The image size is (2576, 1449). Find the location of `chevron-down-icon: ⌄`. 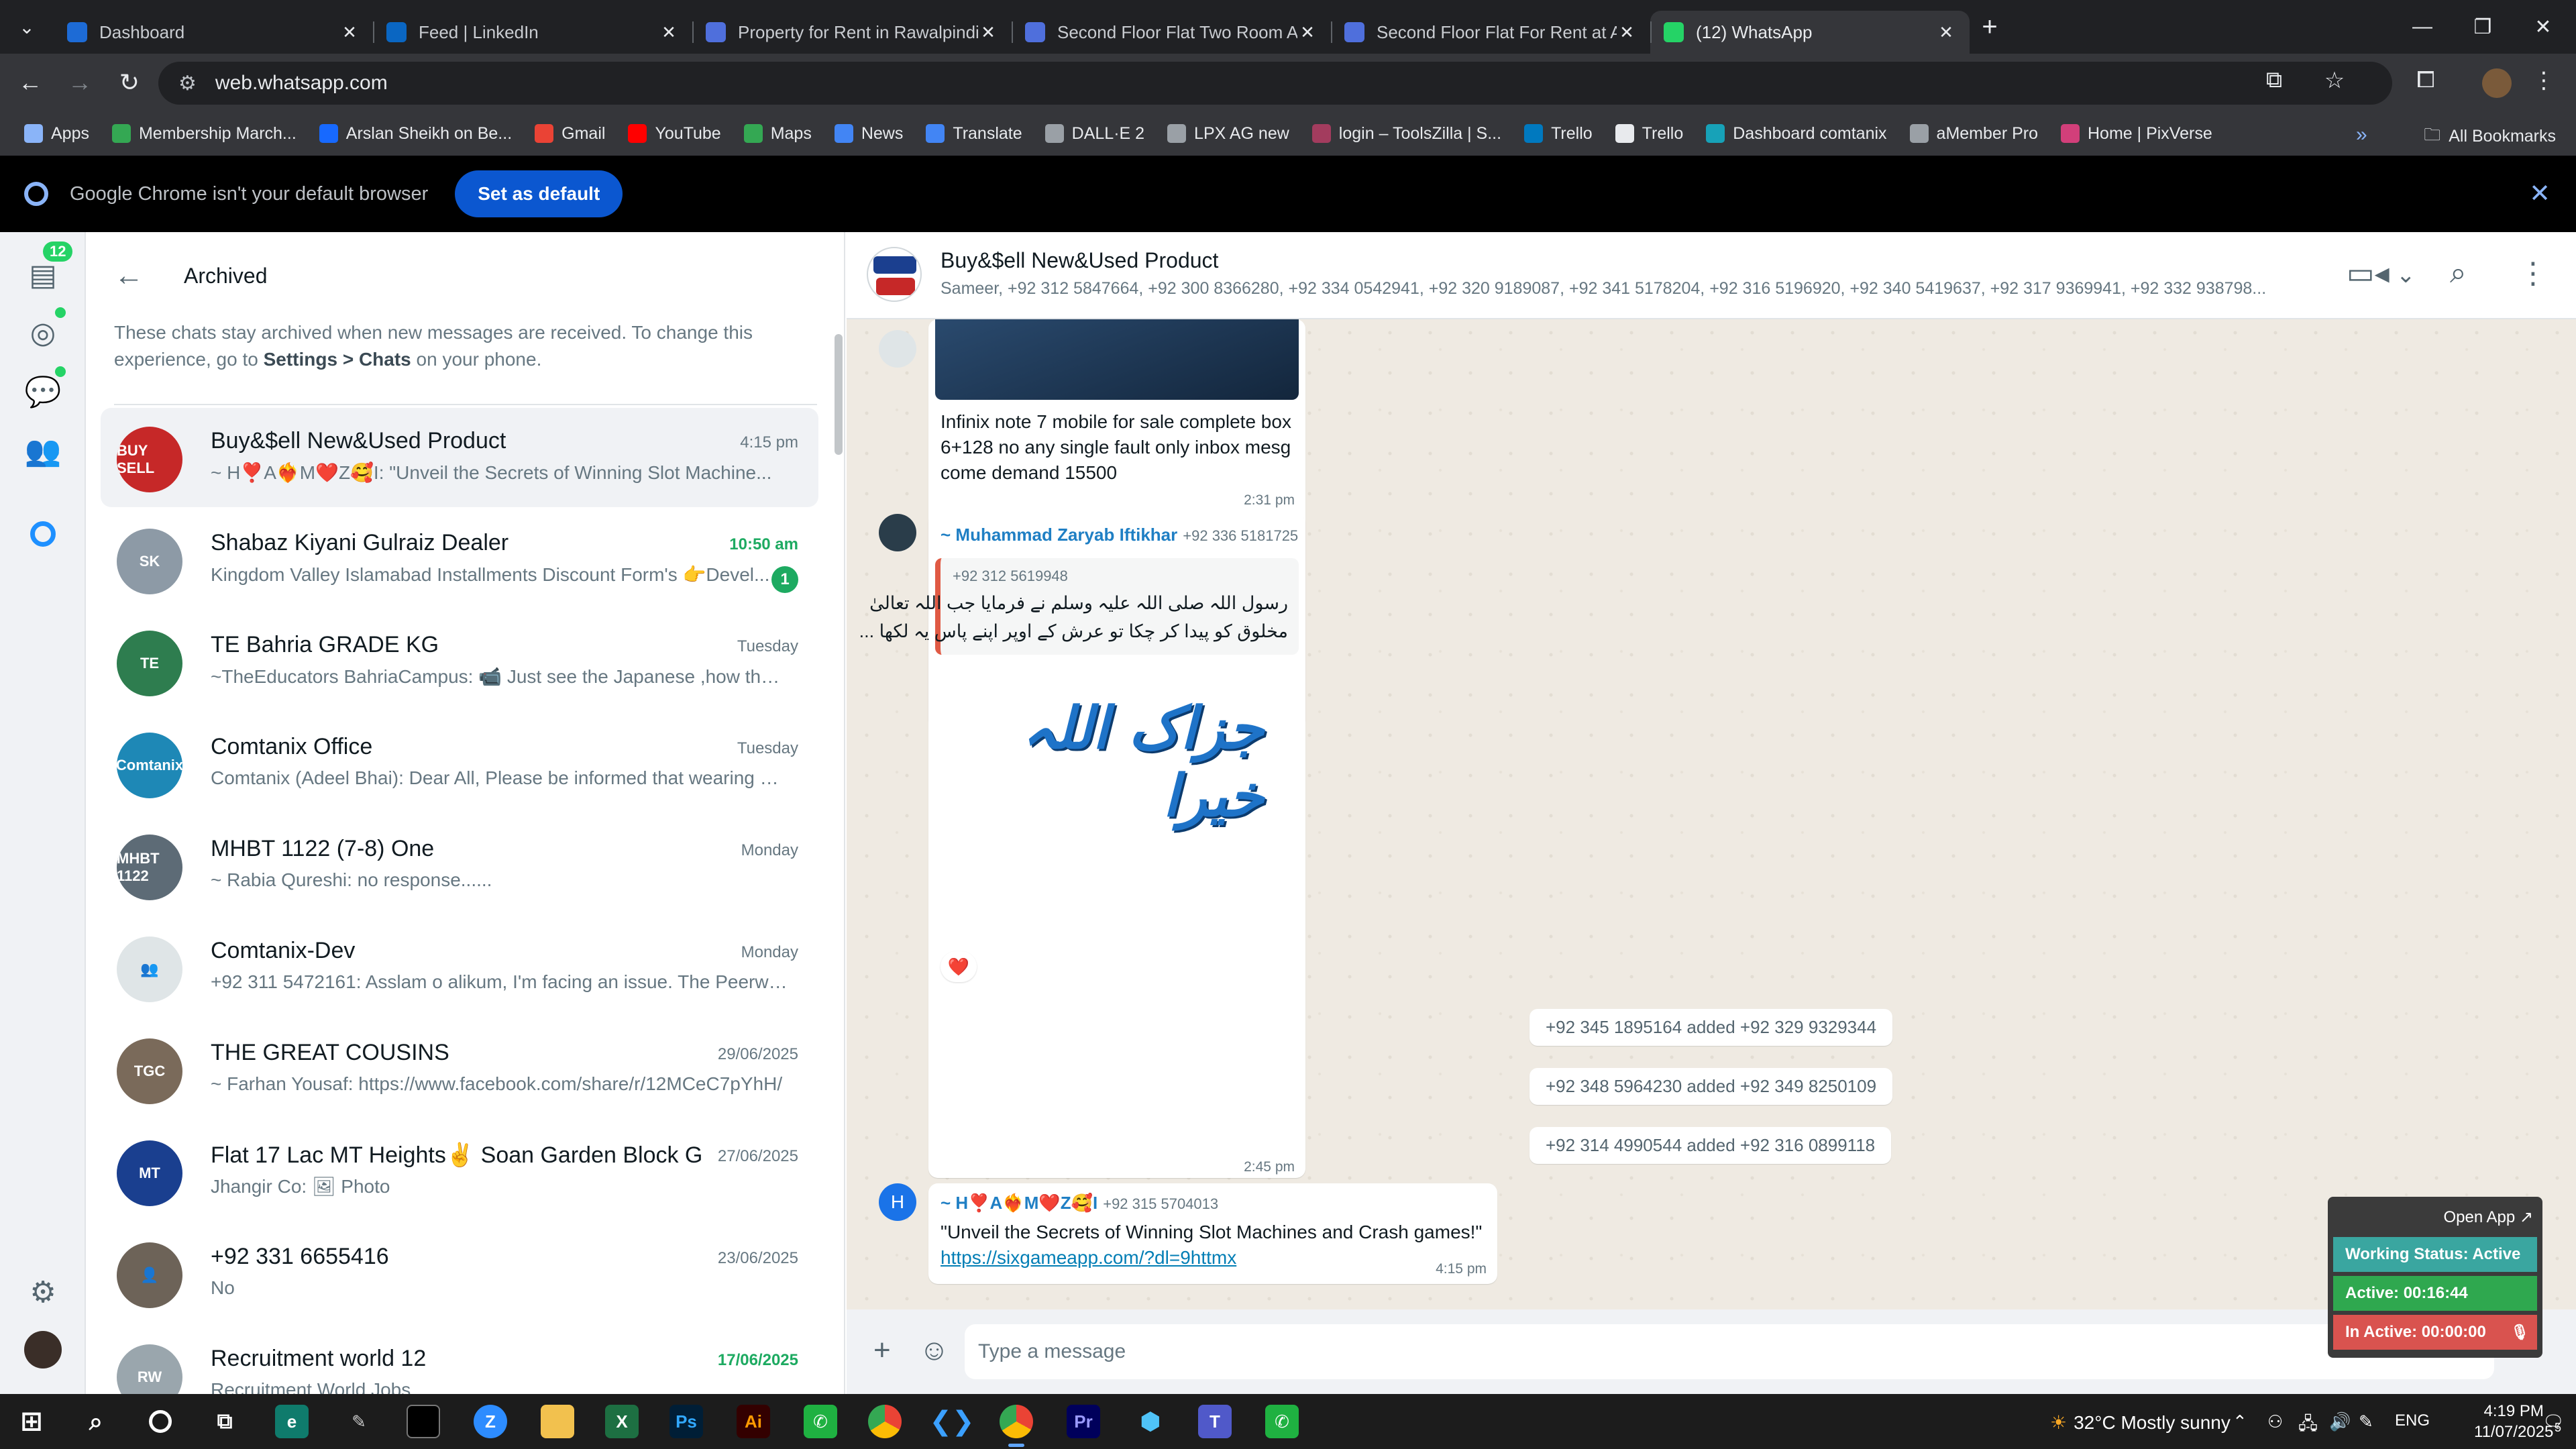

chevron-down-icon: ⌄ is located at coordinates (2406, 275).